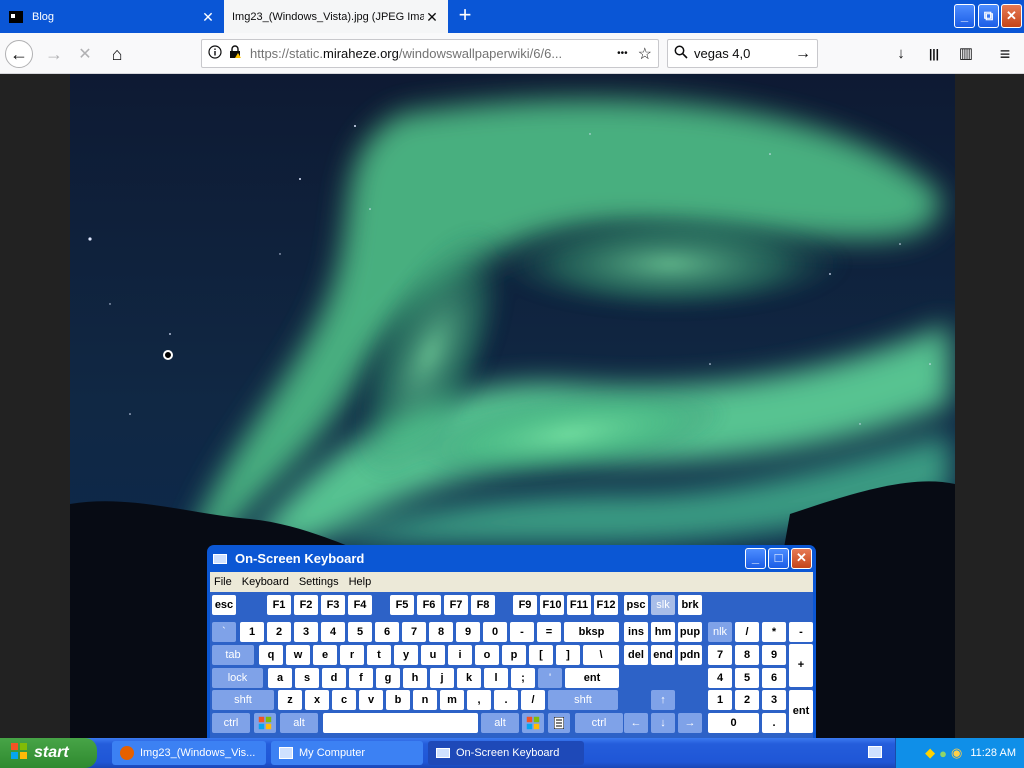  What do you see at coordinates (801, 558) in the screenshot?
I see `osk-close-button: ✕` at bounding box center [801, 558].